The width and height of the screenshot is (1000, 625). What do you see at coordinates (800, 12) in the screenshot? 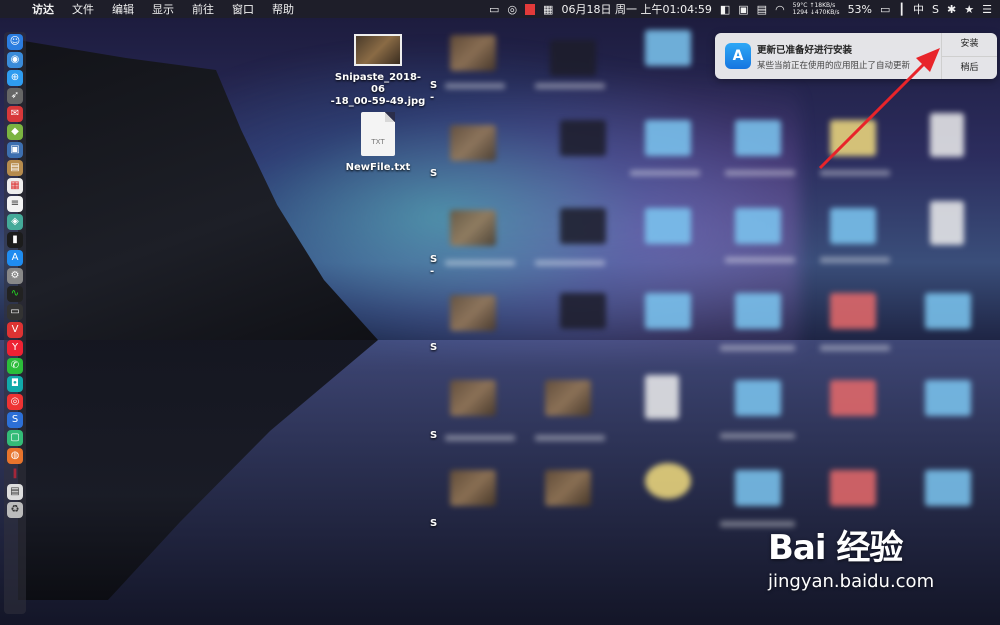
I see `cpu-fan: 1294` at bounding box center [800, 12].